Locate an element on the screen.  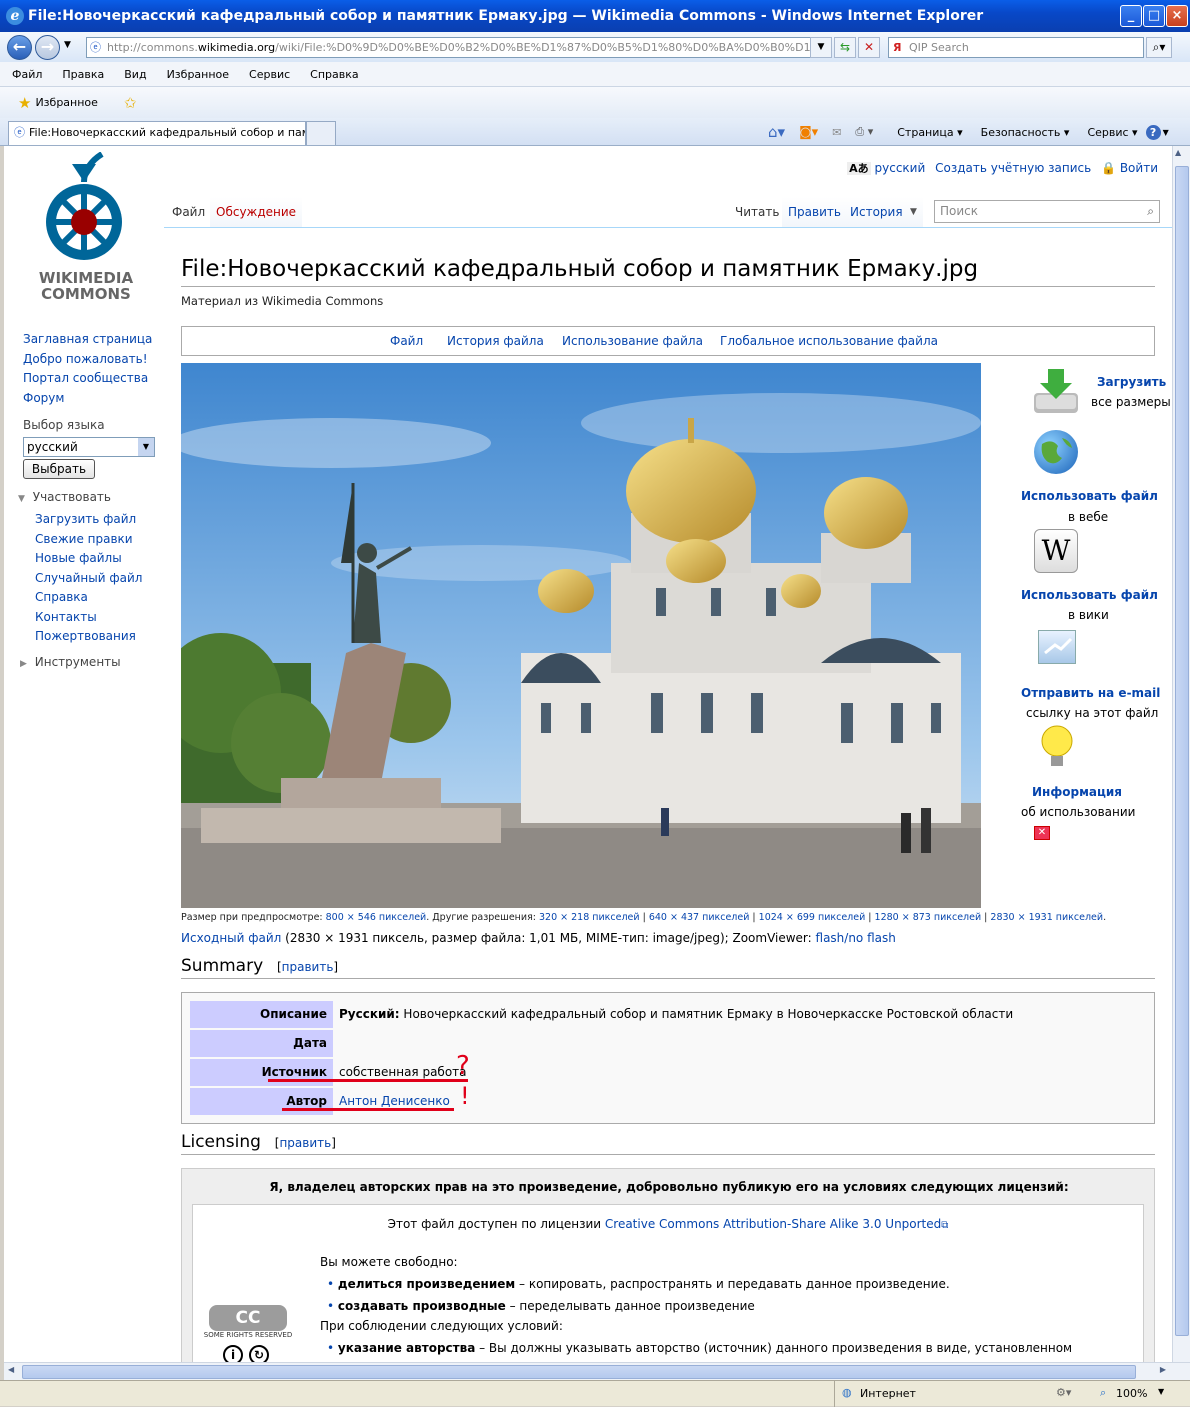
tab-edit: Править is located at coordinates (814, 212).